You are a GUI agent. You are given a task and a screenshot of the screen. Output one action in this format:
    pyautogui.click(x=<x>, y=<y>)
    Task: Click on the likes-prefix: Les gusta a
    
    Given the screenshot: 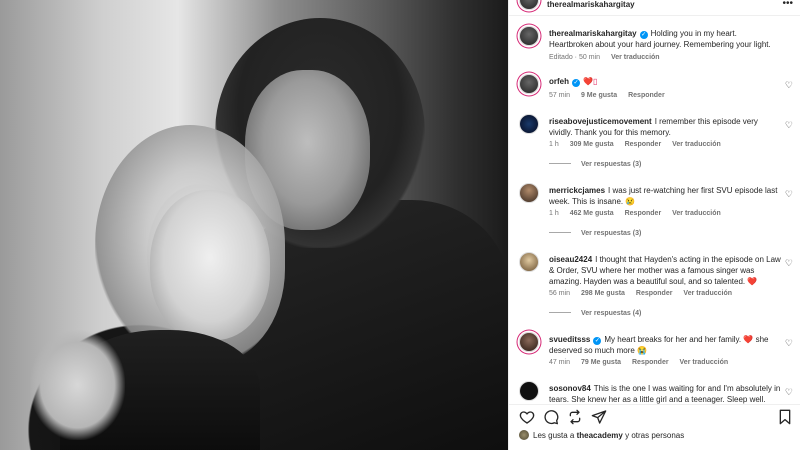 What is the action you would take?
    pyautogui.click(x=554, y=435)
    